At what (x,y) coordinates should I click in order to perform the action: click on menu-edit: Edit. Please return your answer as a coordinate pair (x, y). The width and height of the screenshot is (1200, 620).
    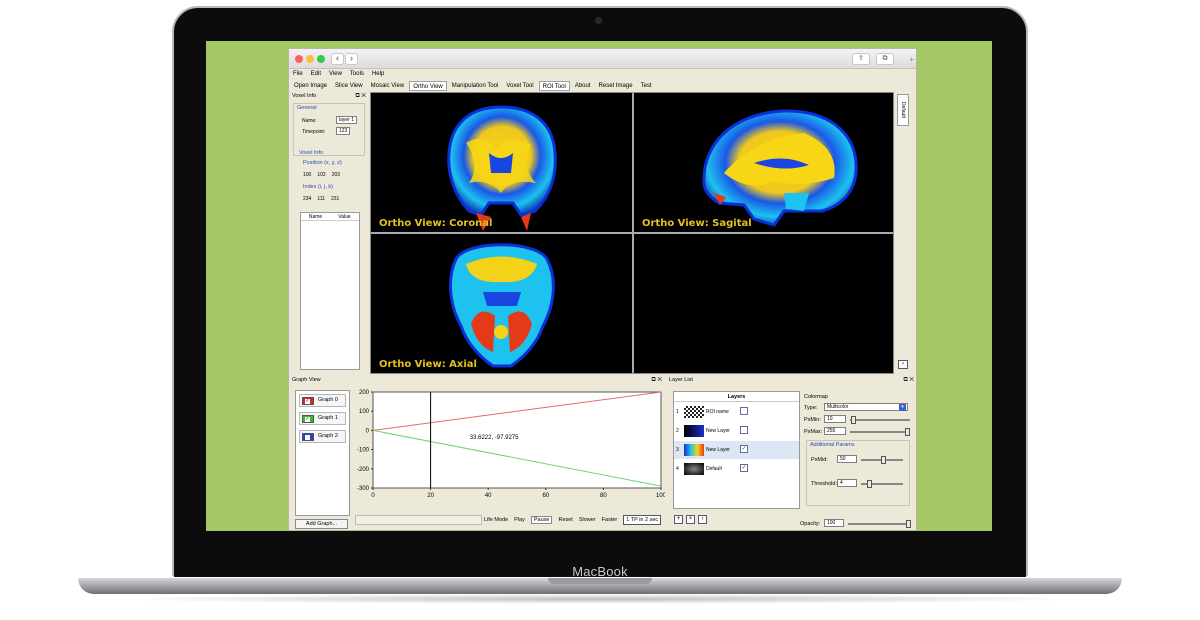
    Looking at the image, I should click on (316, 74).